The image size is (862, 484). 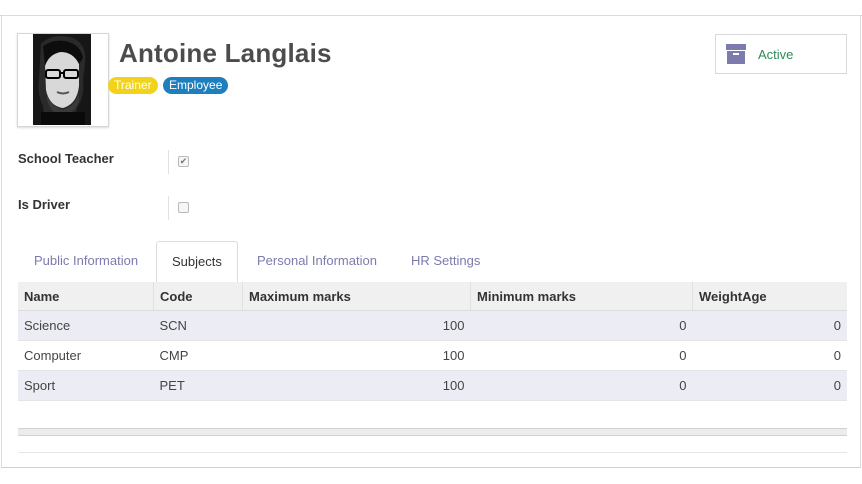 I want to click on table-row: Sport PET 100 0 0, so click(x=432, y=385).